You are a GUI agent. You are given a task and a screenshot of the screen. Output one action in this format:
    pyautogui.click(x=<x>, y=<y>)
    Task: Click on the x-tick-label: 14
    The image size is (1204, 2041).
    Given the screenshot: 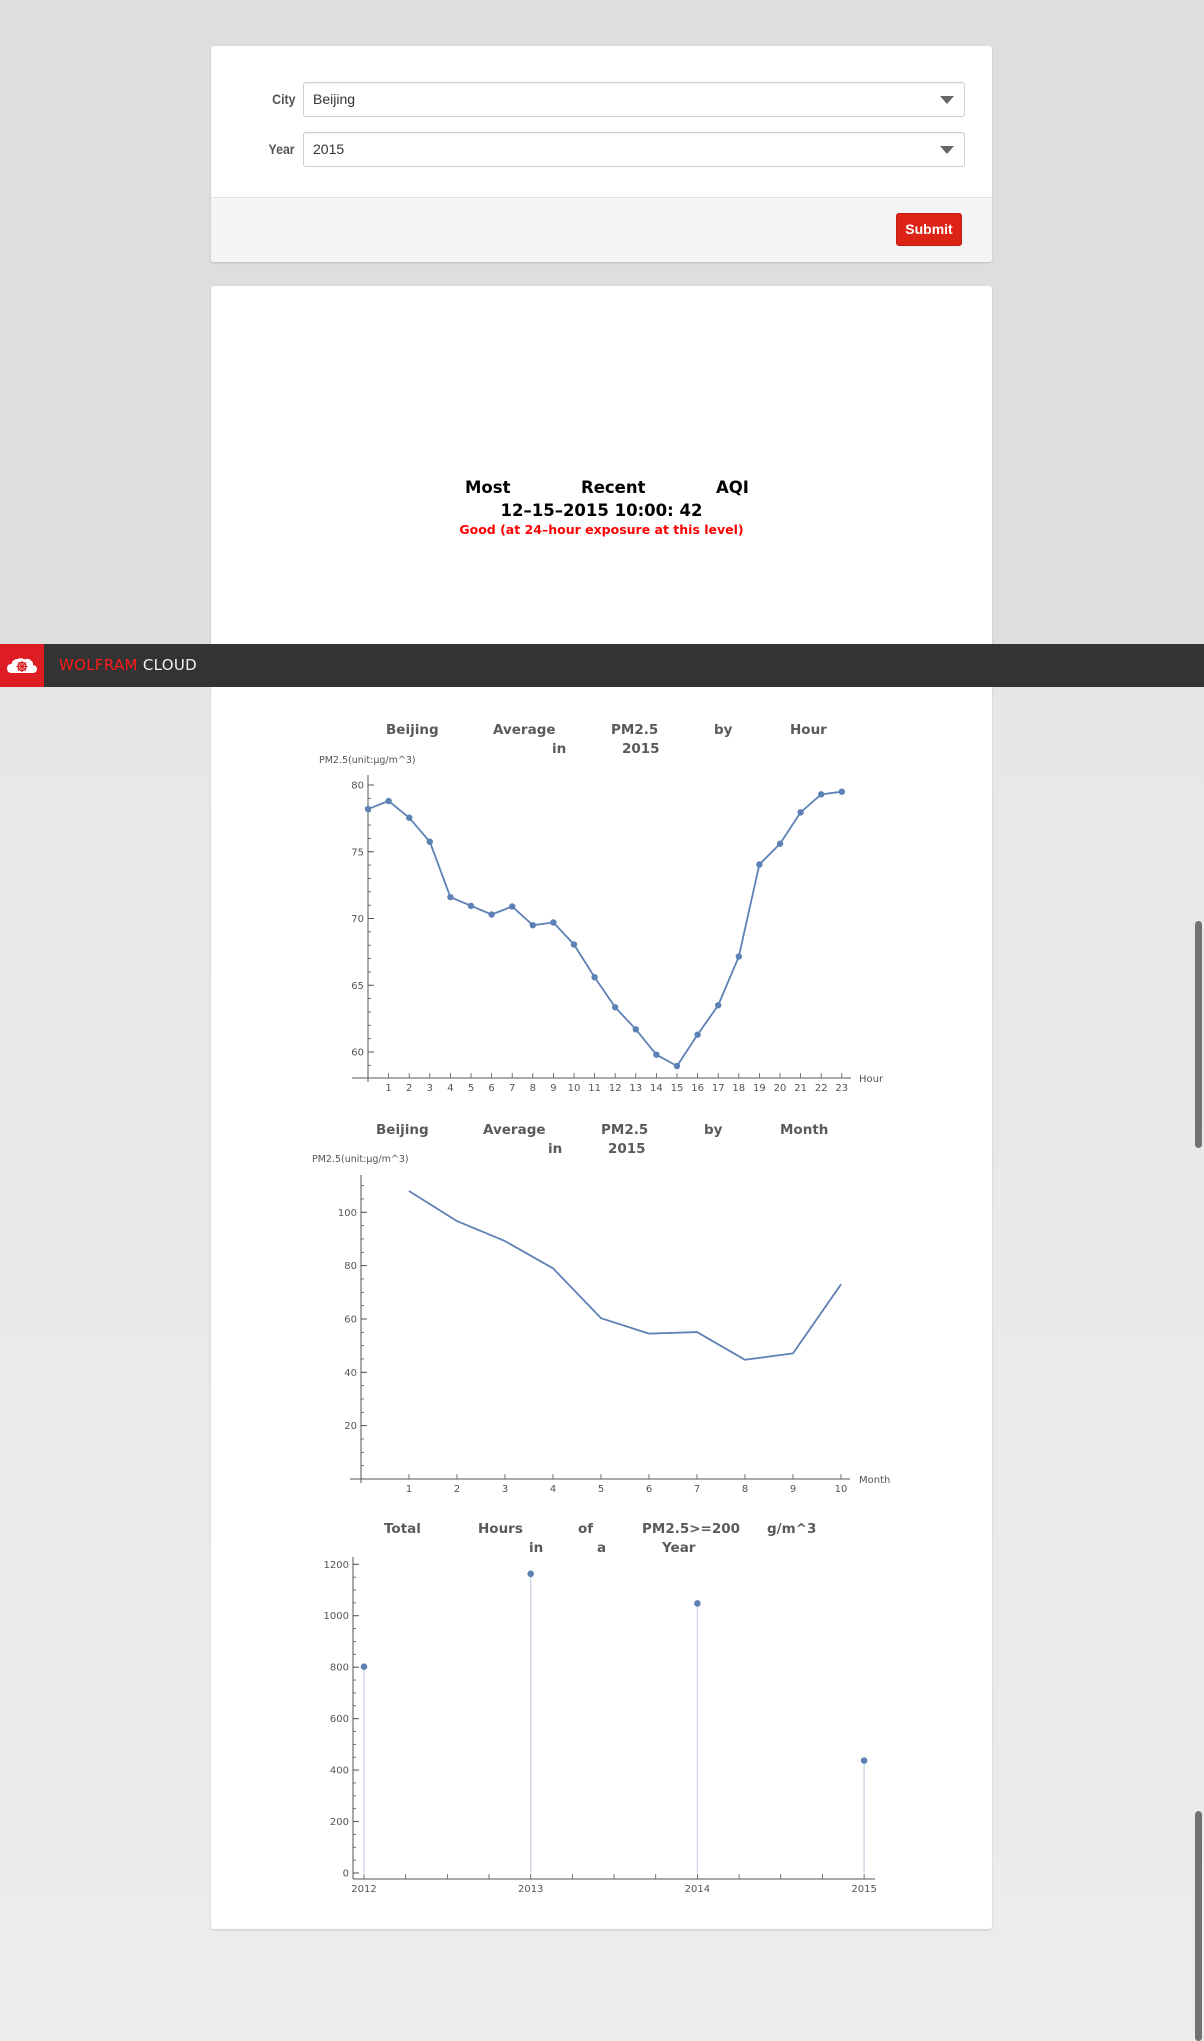 What is the action you would take?
    pyautogui.click(x=656, y=1088)
    